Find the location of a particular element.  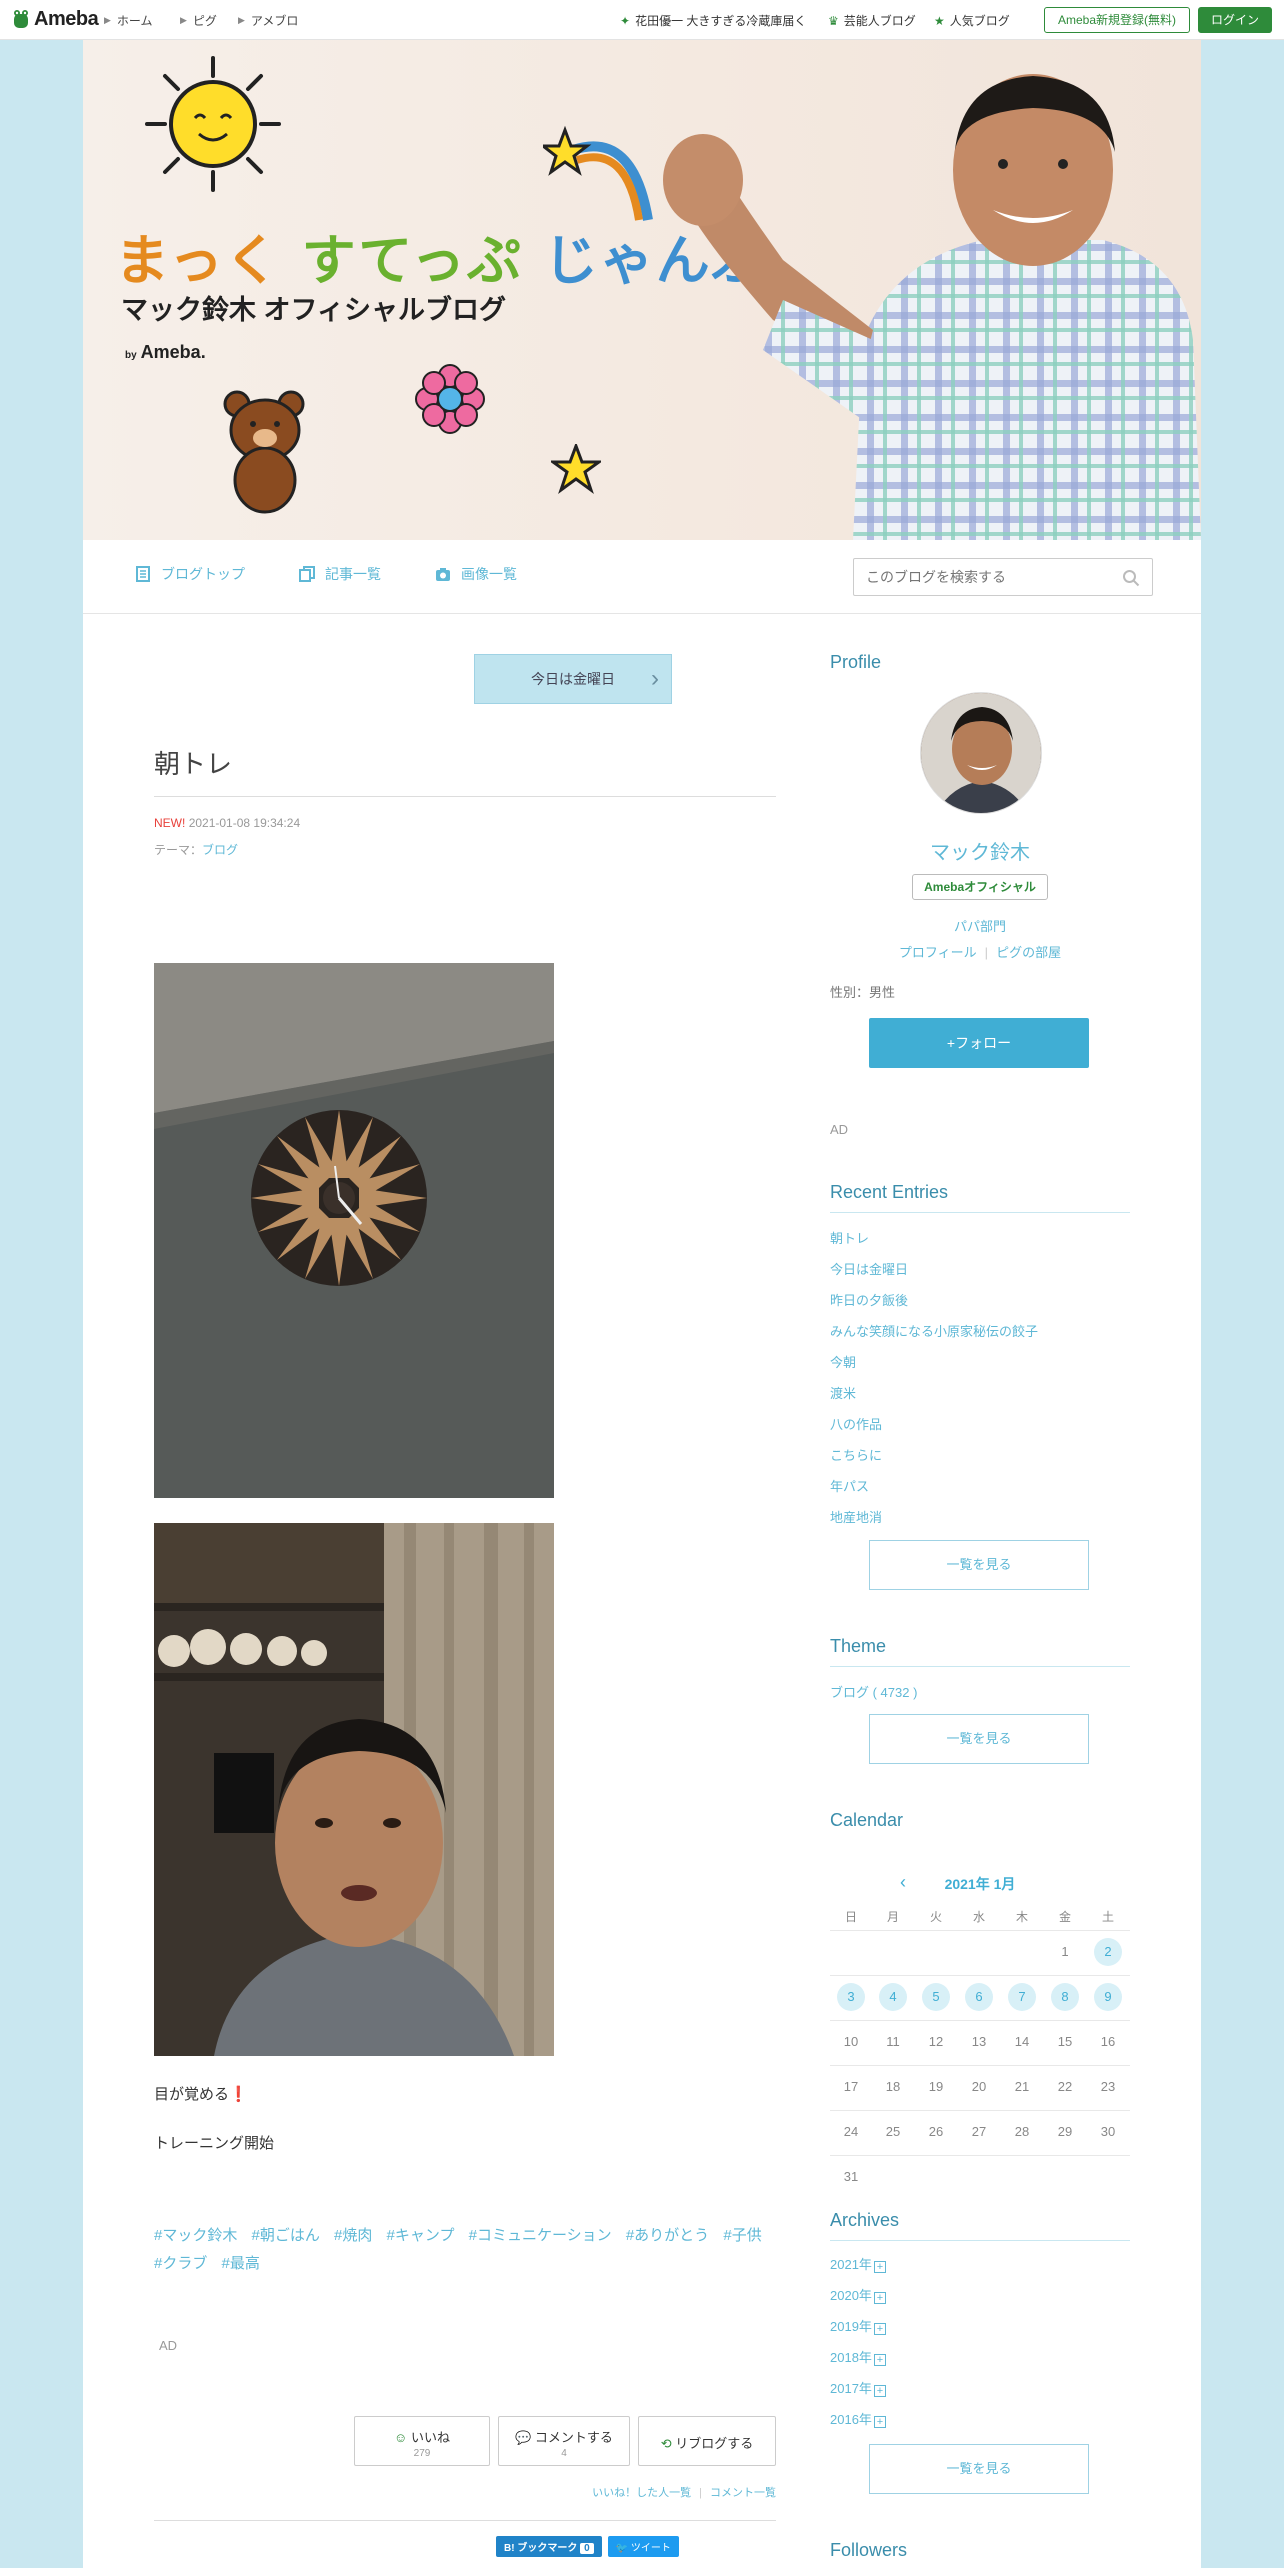

tweet-label: ツイート is located at coordinates (650, 2548).